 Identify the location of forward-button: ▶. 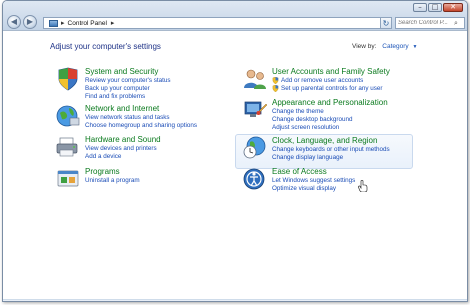
(30, 22).